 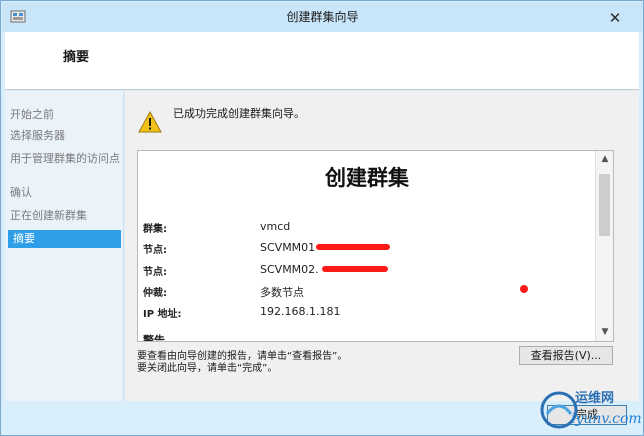 I want to click on title-bar: 创建群集向导 ✕, so click(x=322, y=17).